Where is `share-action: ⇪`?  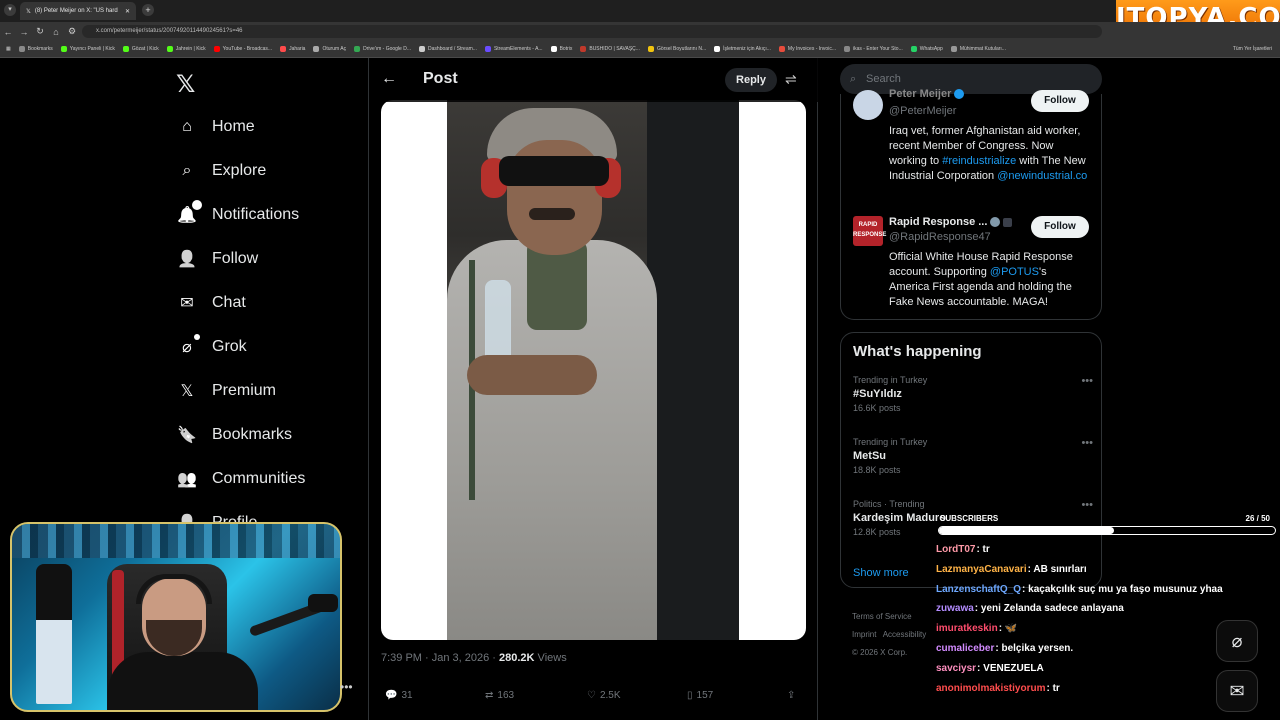
share-action: ⇪ is located at coordinates (791, 695).